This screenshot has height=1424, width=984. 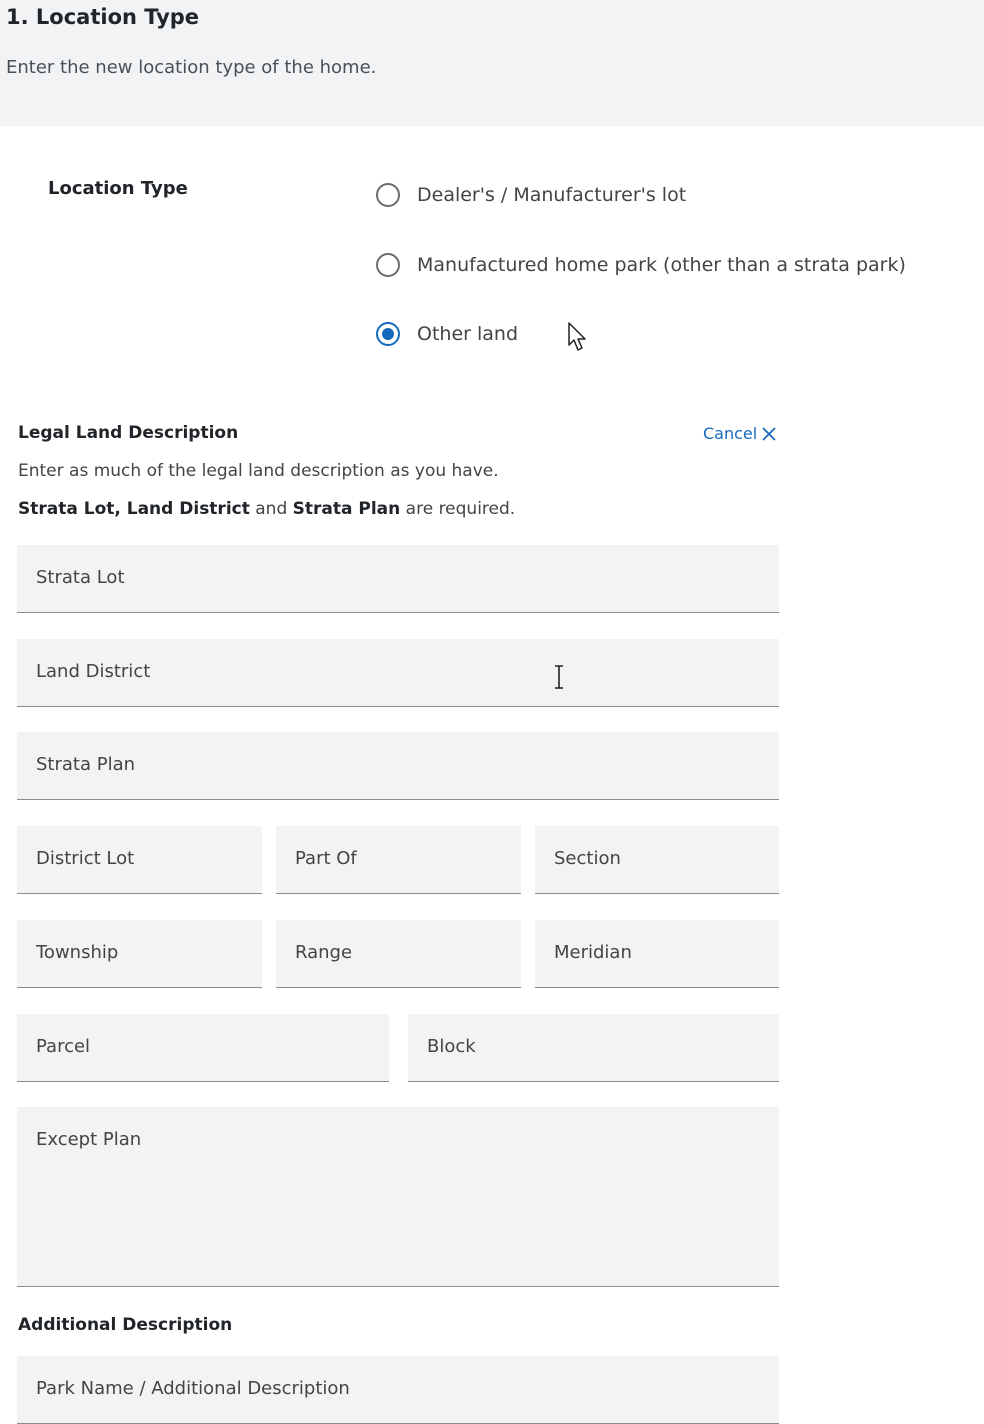 I want to click on part-of-placeholder: Part Of, so click(x=326, y=858).